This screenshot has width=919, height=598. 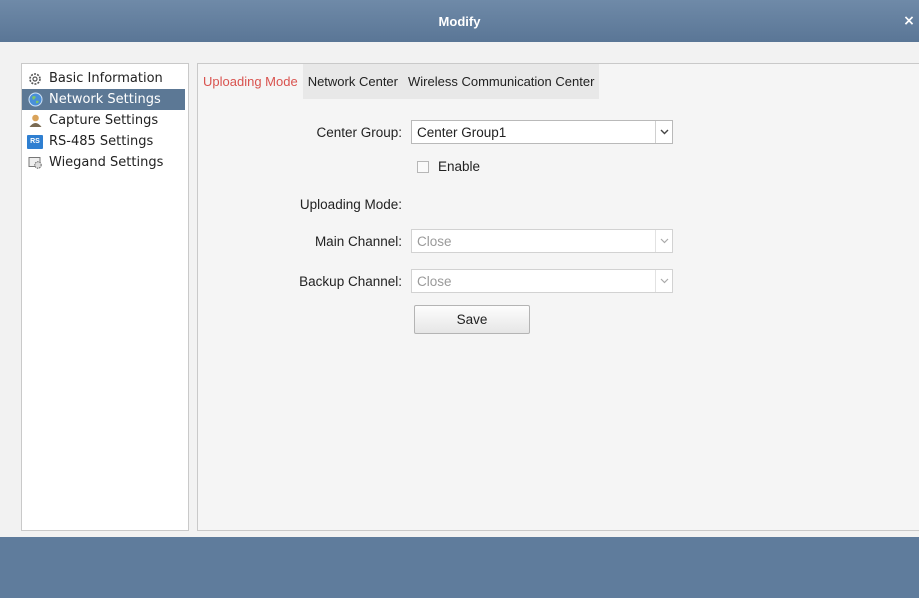 What do you see at coordinates (35, 79) in the screenshot?
I see `gear-icon` at bounding box center [35, 79].